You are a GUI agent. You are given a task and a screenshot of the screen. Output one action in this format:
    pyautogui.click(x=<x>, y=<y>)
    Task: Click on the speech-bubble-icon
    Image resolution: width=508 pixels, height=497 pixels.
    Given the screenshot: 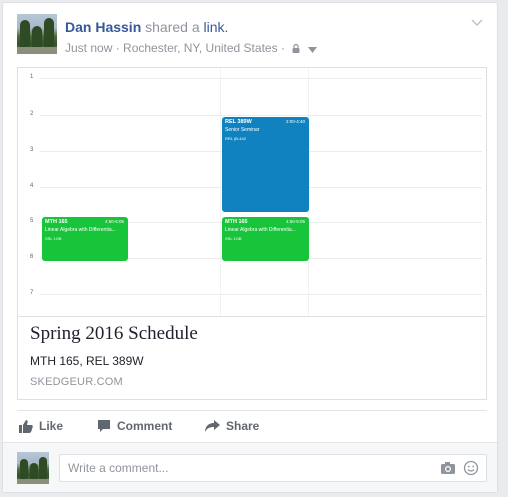 What is the action you would take?
    pyautogui.click(x=104, y=426)
    